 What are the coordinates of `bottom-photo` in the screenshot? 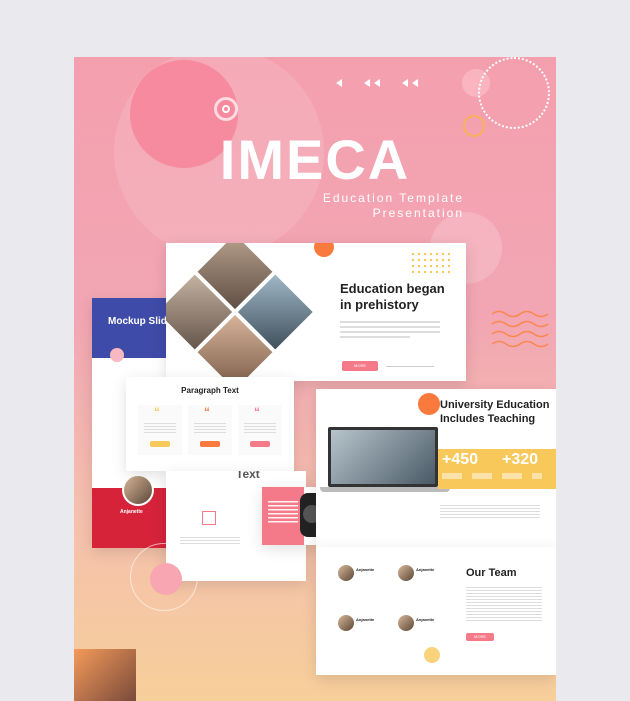 It's located at (105, 675).